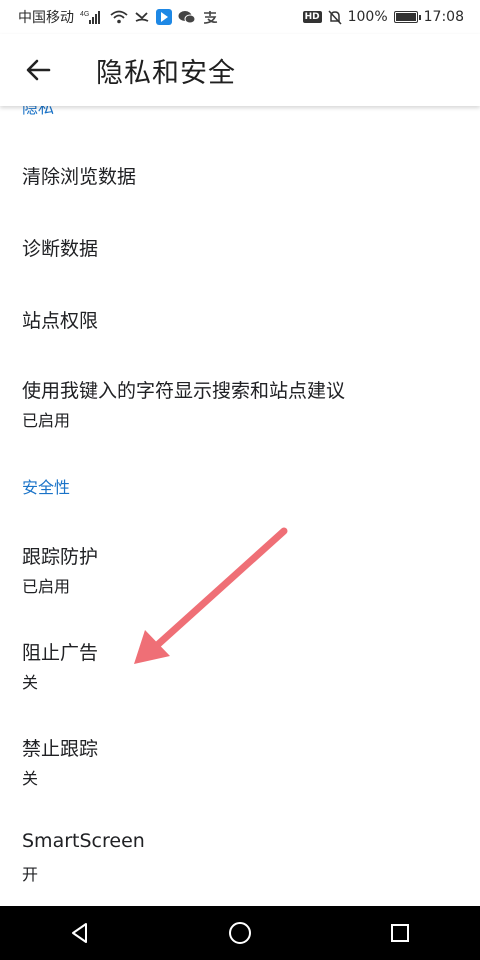 This screenshot has height=960, width=480. What do you see at coordinates (60, 249) in the screenshot?
I see `setting-title: 诊断数据` at bounding box center [60, 249].